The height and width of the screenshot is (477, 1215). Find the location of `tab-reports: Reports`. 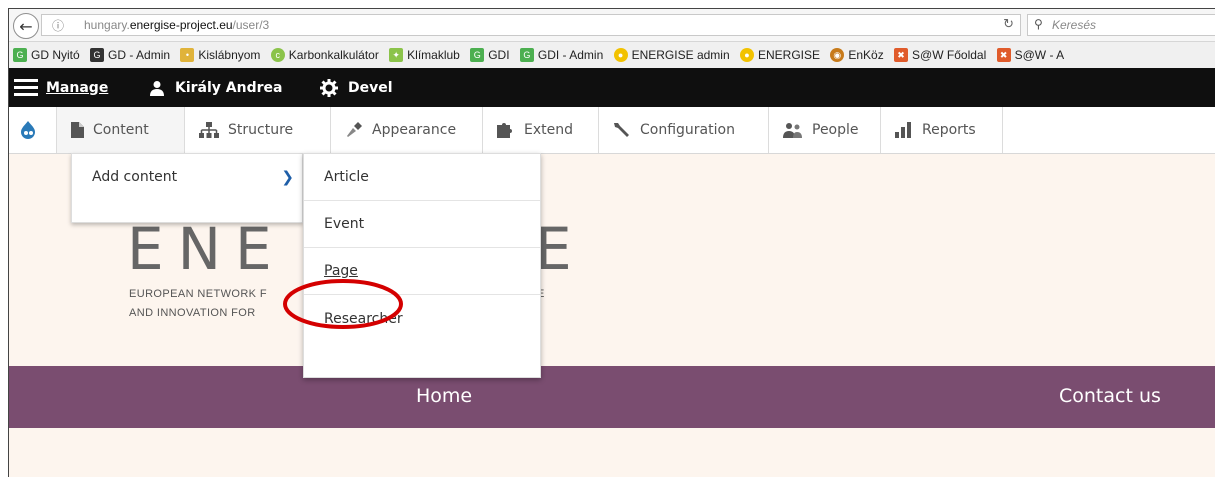

tab-reports: Reports is located at coordinates (942, 130).